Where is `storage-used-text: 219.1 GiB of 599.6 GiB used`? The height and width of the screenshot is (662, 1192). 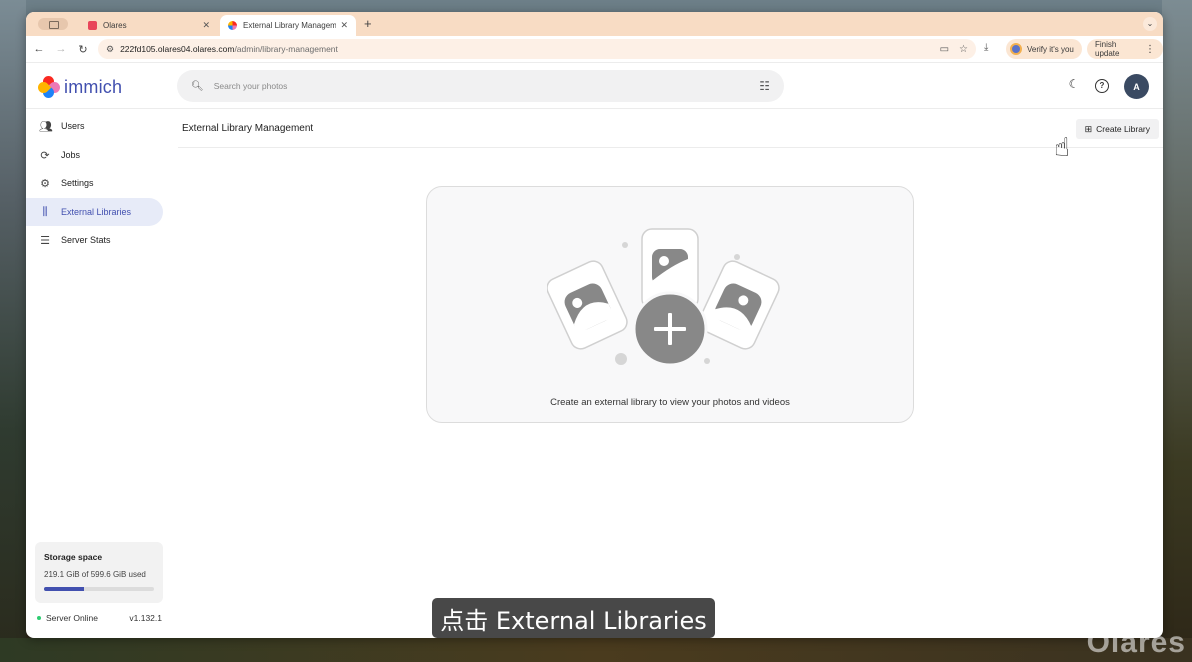
storage-used-text: 219.1 GiB of 599.6 GiB used is located at coordinates (95, 574).